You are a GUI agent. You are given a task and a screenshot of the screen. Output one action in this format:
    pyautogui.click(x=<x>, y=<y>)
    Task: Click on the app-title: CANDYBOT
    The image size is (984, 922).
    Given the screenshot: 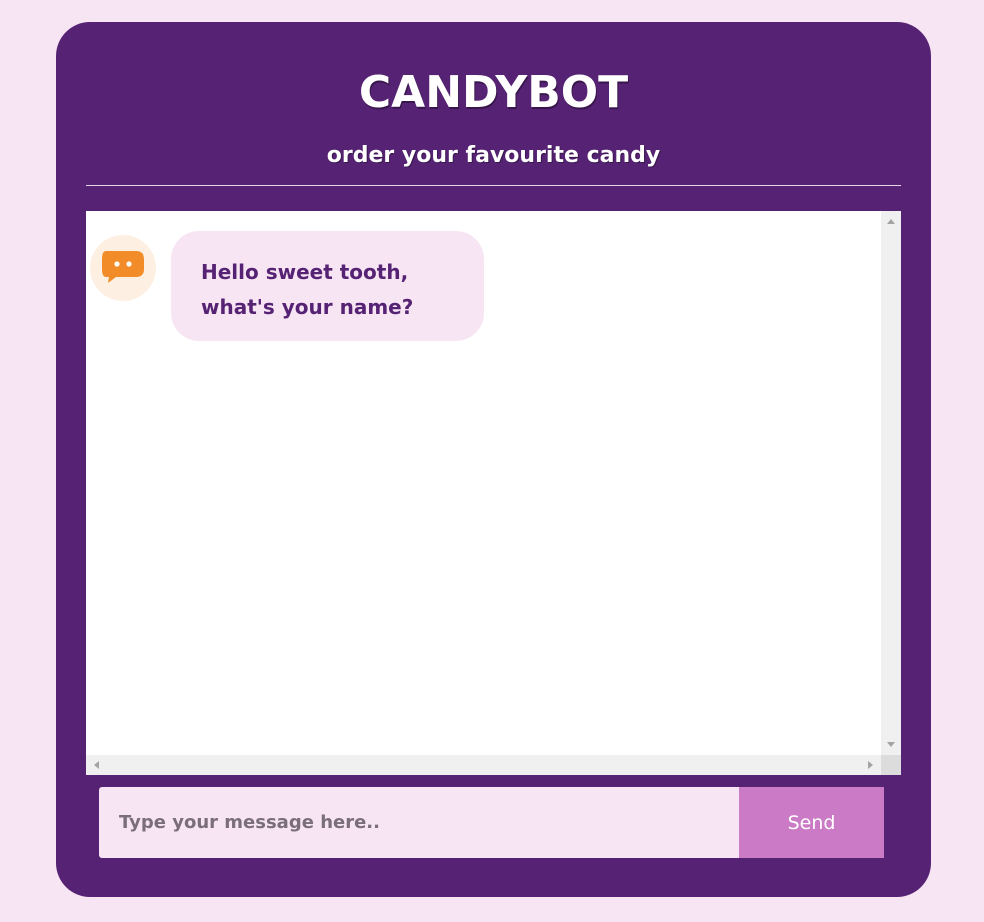 What is the action you would take?
    pyautogui.click(x=493, y=92)
    